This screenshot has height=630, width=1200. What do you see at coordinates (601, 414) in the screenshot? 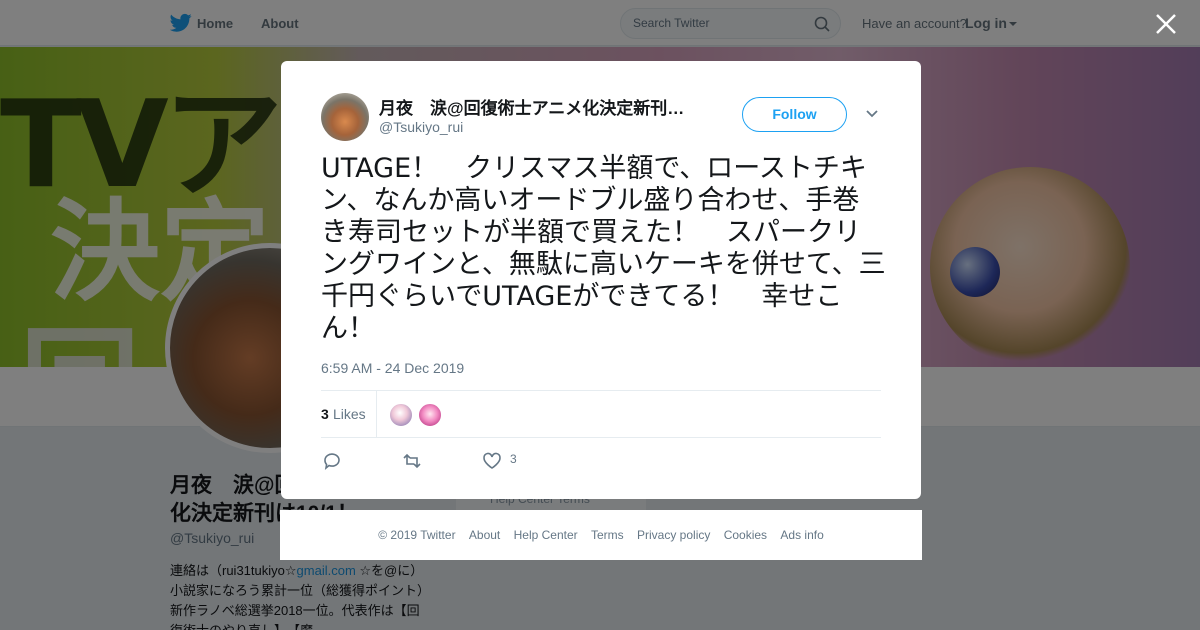
I see `tweet-stats: 3 Likes` at bounding box center [601, 414].